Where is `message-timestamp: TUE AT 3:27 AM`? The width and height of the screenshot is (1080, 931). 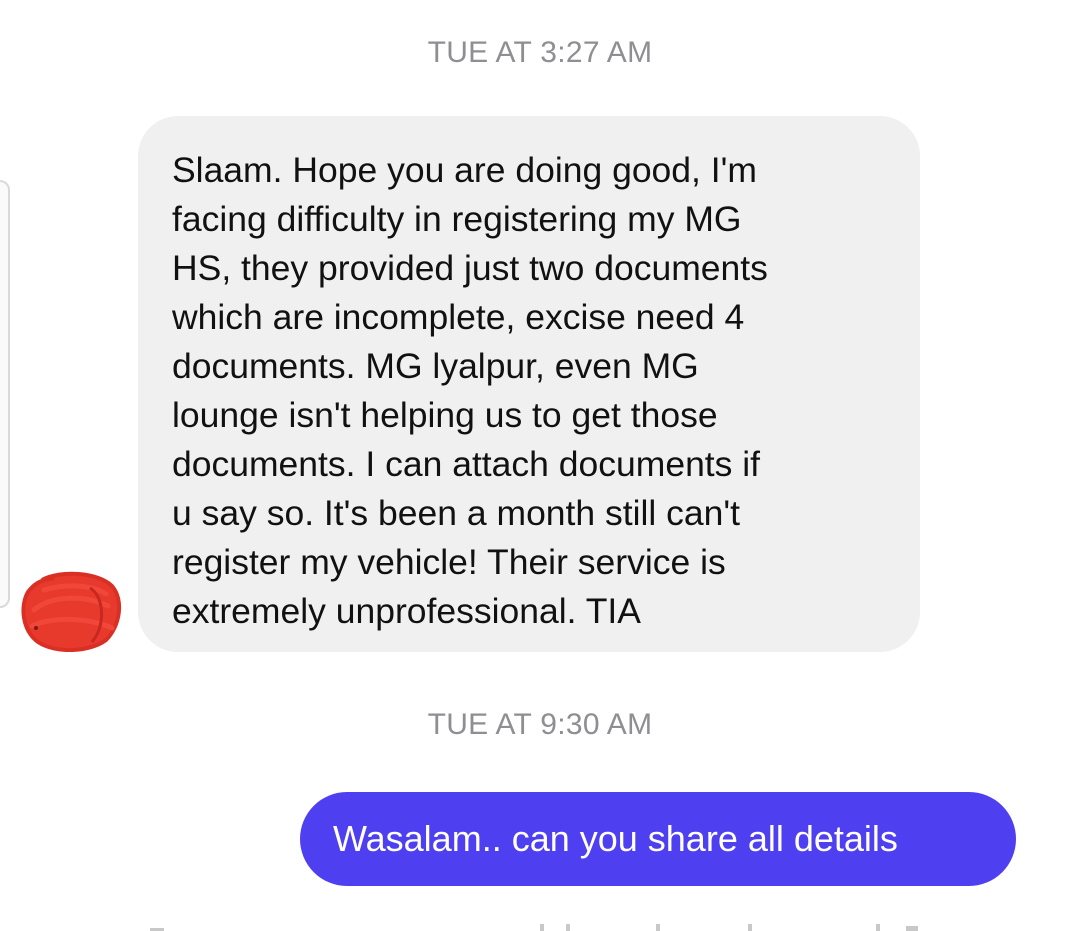 message-timestamp: TUE AT 3:27 AM is located at coordinates (540, 52).